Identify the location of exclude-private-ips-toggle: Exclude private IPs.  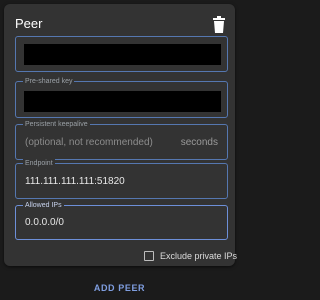
(190, 256).